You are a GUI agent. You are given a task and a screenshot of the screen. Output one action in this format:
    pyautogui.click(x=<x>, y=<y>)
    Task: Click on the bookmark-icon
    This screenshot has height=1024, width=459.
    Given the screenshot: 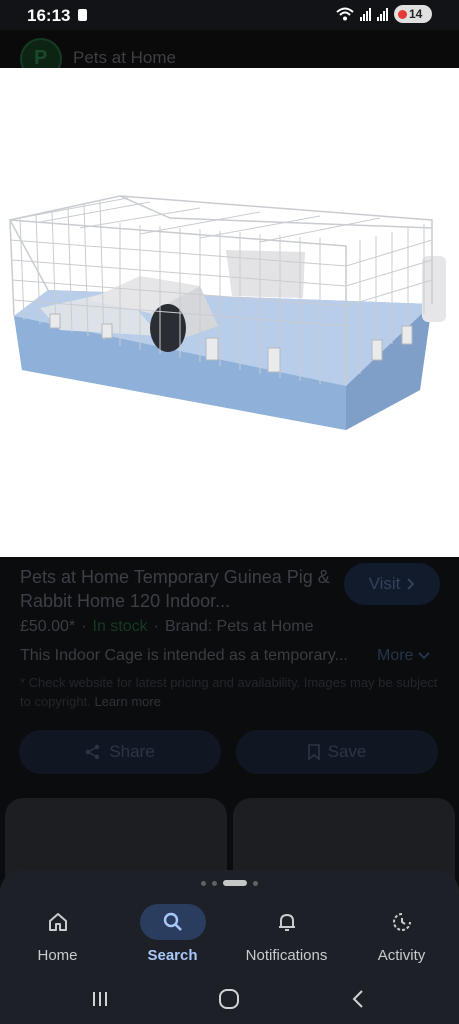 What is the action you would take?
    pyautogui.click(x=313, y=752)
    